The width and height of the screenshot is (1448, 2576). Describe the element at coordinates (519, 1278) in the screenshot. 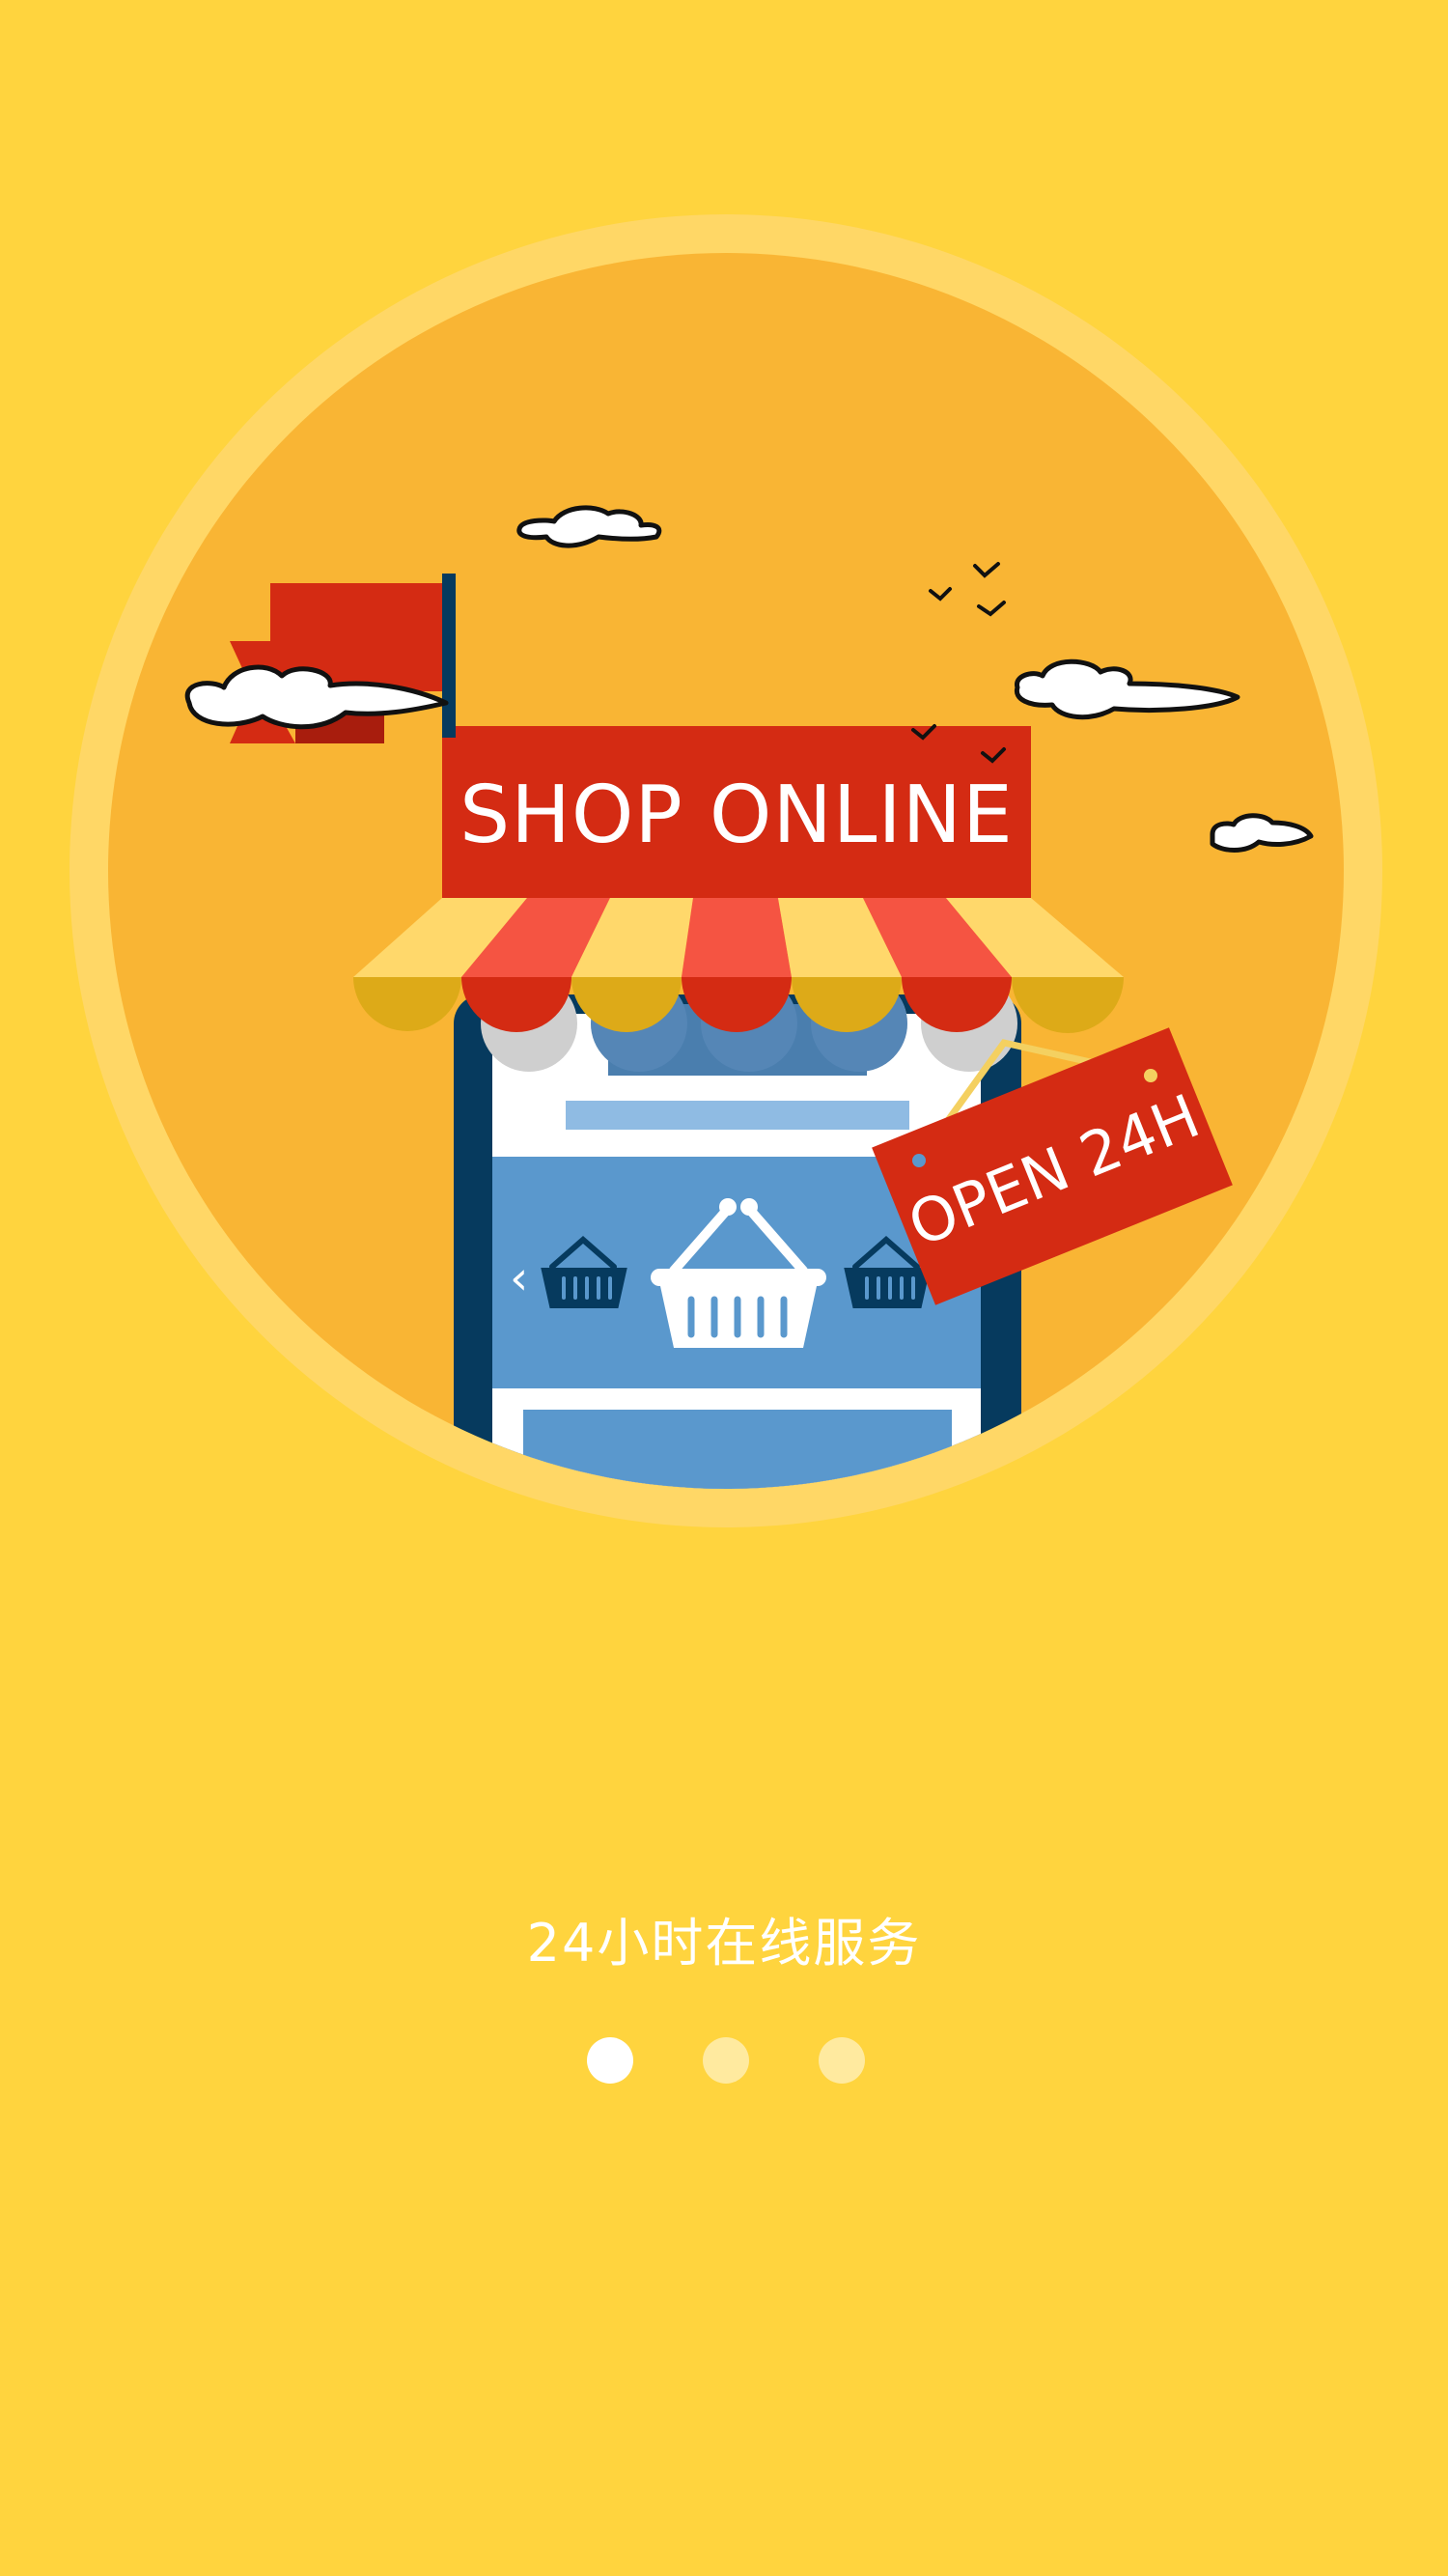

I see `prev-arrow-icon: ‹` at that location.